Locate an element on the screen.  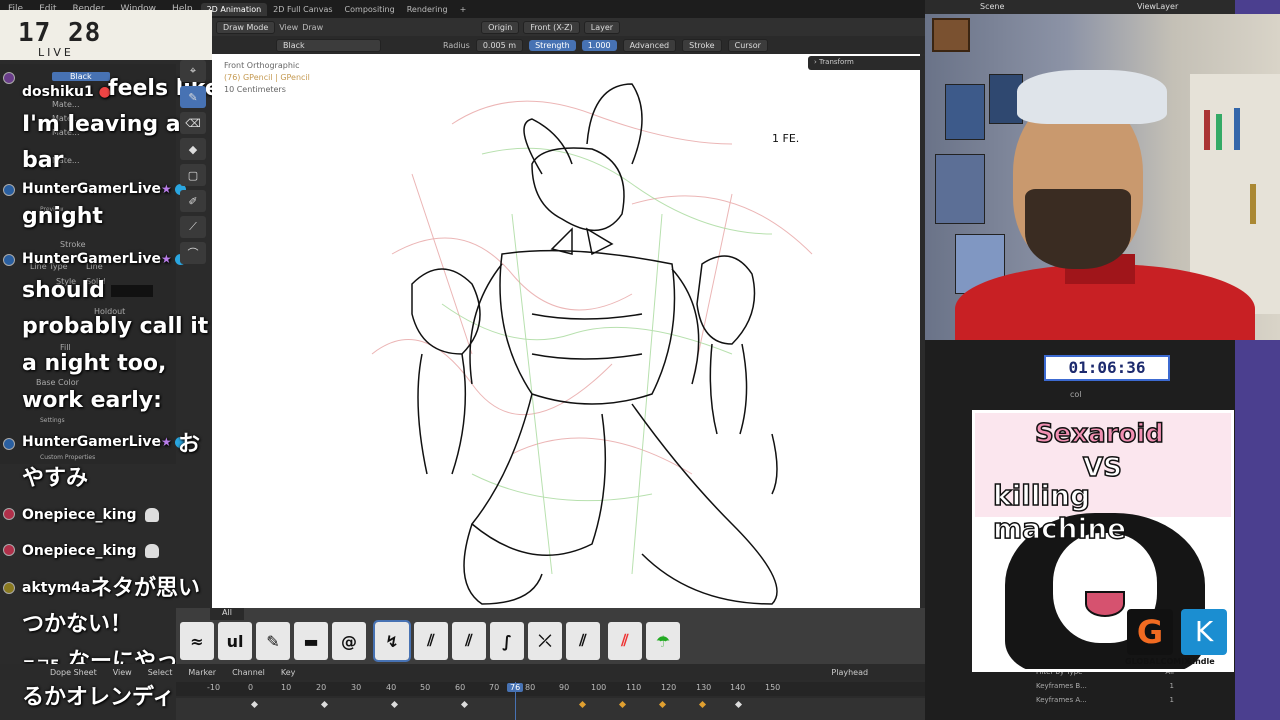
tab-rendering: Rendering is located at coordinates (427, 9).